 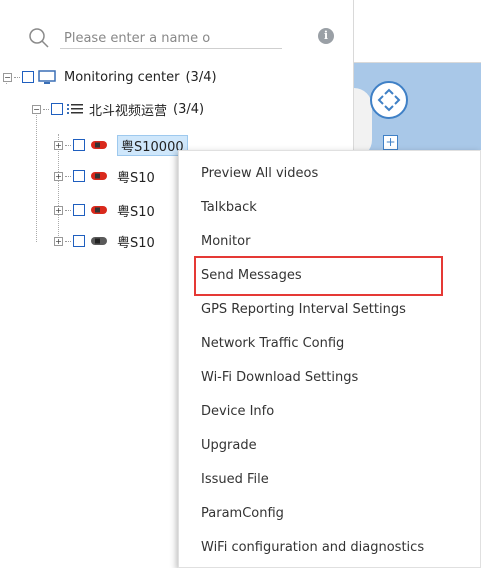 I want to click on menu-item-wifi-download-settings: Wi-Fi Download Settings, so click(x=279, y=378).